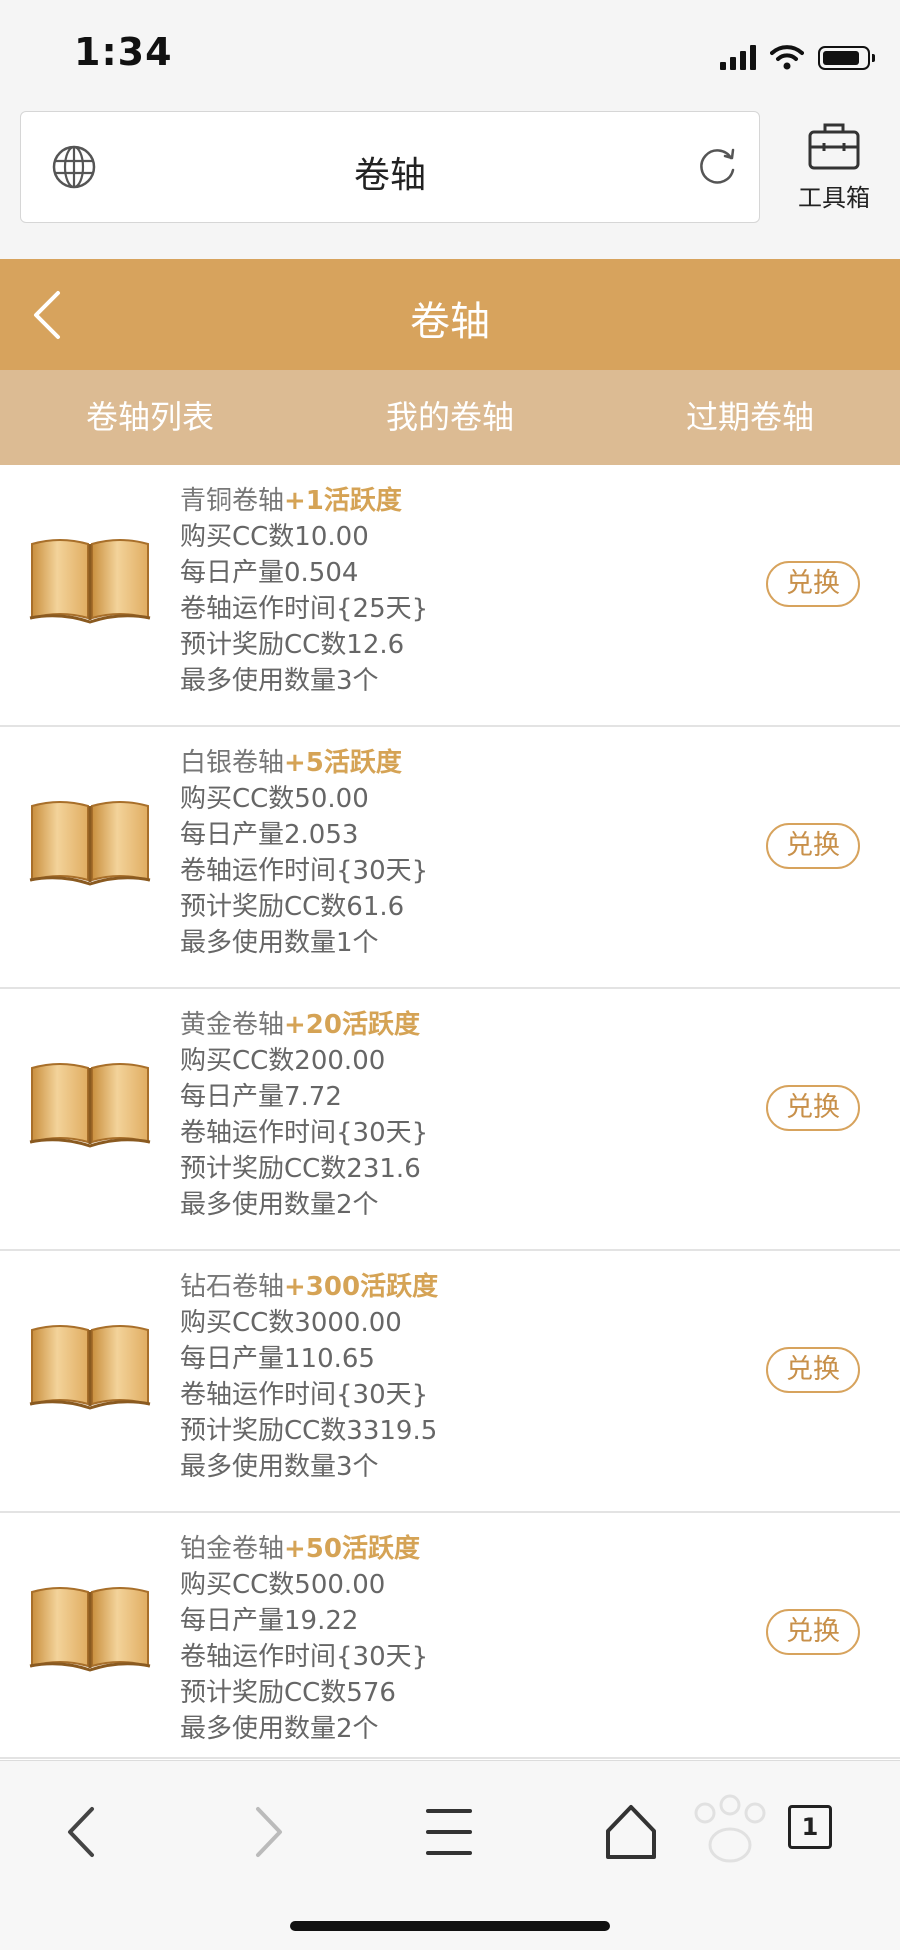 The image size is (900, 1950). What do you see at coordinates (750, 417) in the screenshot?
I see `tab-expired-scrolls: 过期卷轴` at bounding box center [750, 417].